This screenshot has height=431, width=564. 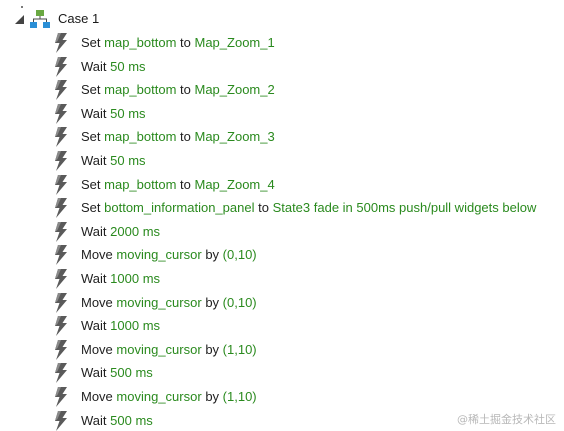 I want to click on action-row: Set map_bottom to Map_Zoom_1, so click(x=163, y=43).